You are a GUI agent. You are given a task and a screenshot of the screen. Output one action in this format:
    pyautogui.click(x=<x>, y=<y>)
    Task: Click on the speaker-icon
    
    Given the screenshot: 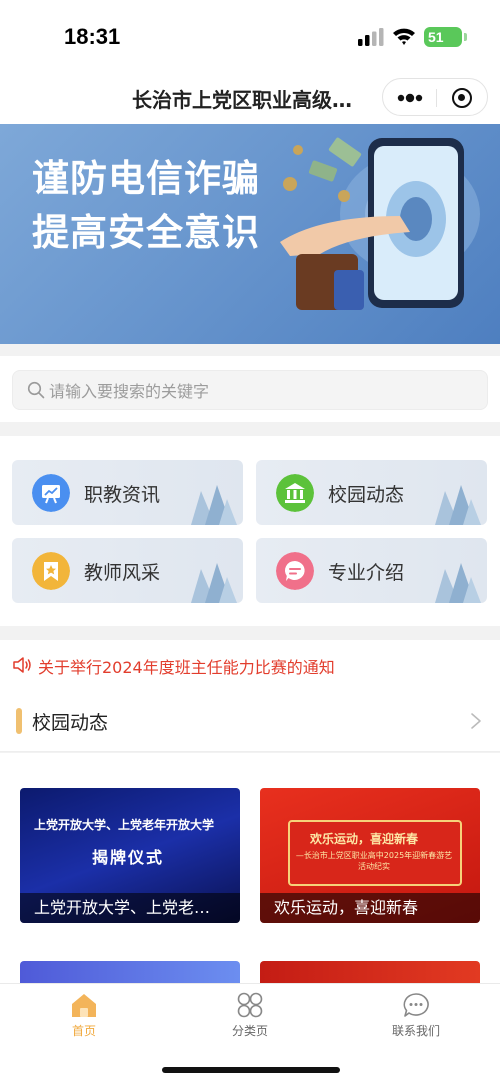 What is the action you would take?
    pyautogui.click(x=22, y=665)
    